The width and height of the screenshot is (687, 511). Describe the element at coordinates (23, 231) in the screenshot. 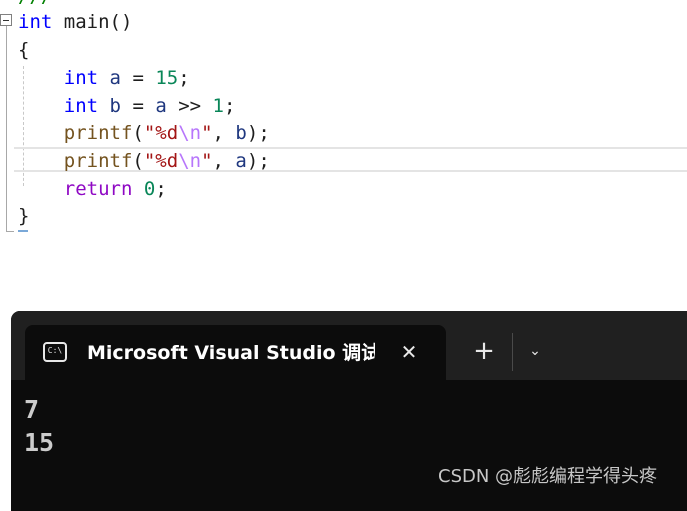

I see `text-cursor-marker` at that location.